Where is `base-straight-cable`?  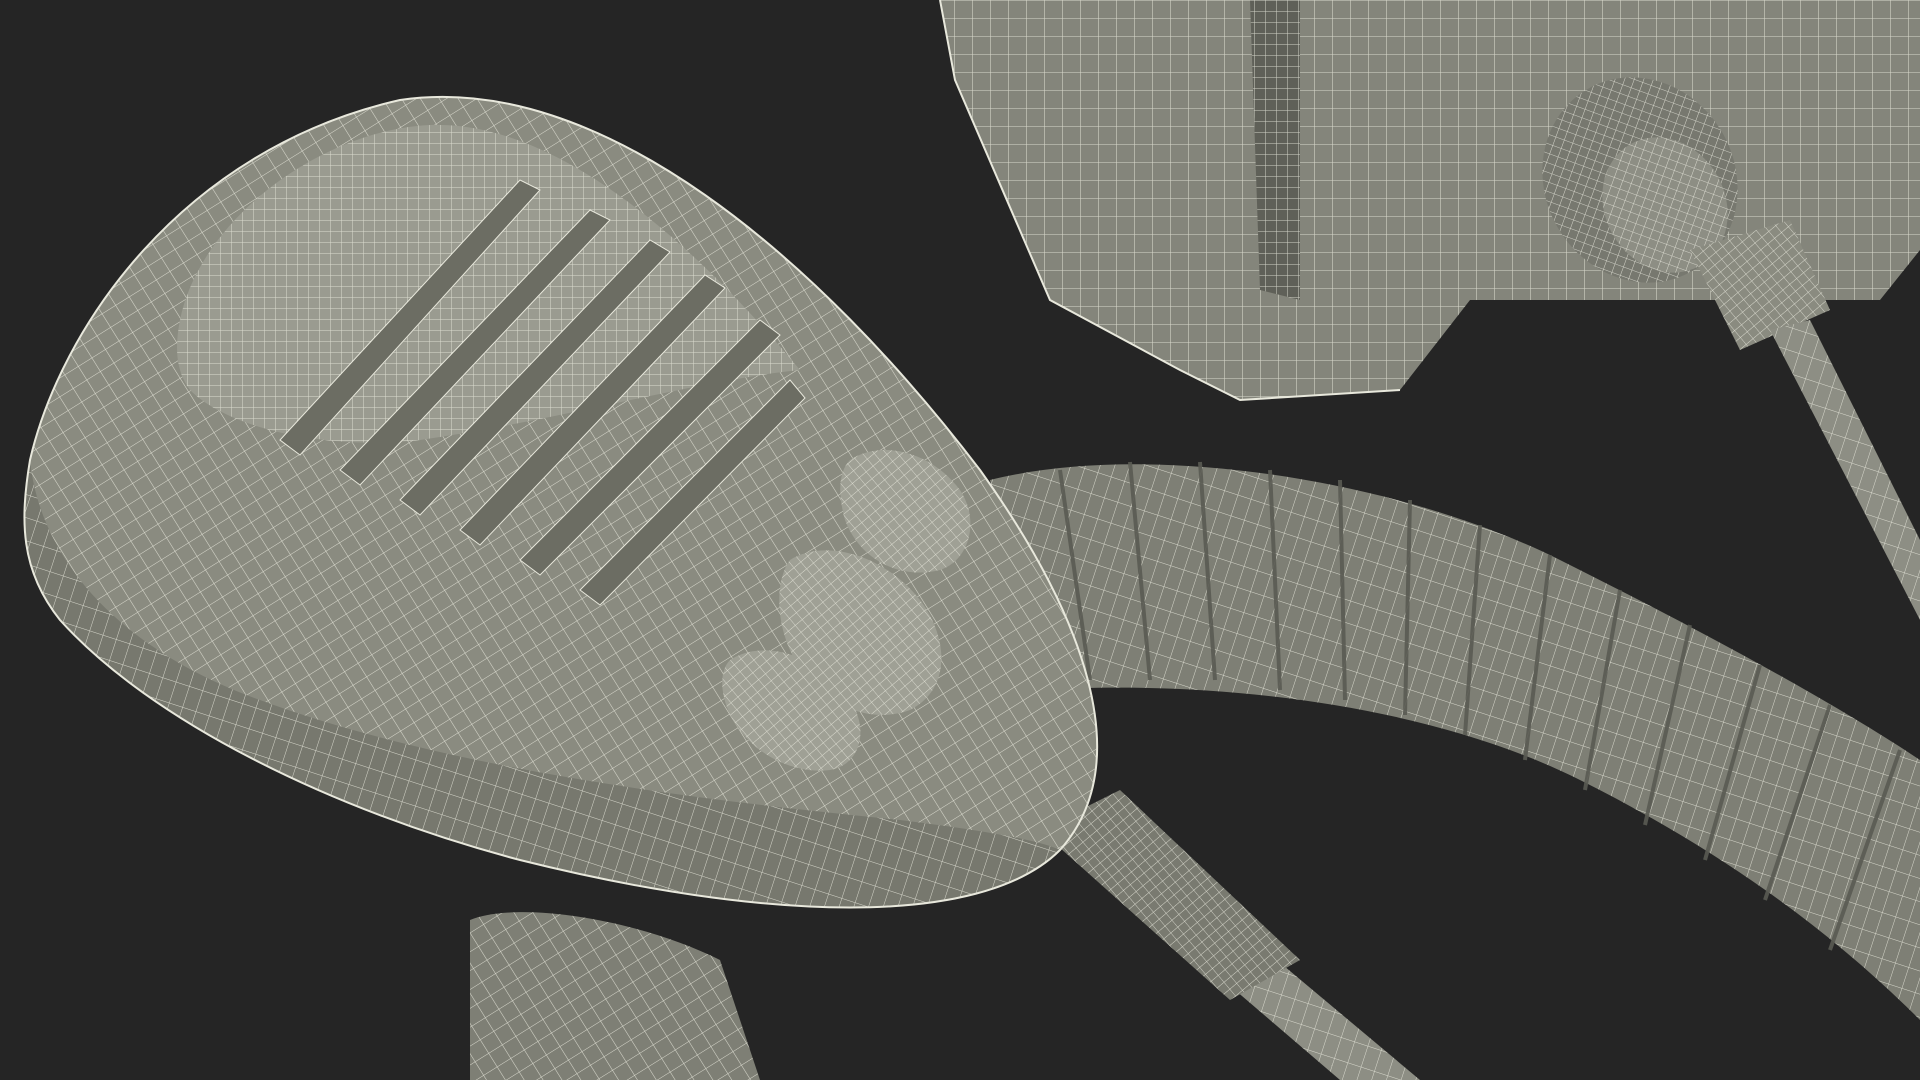
base-straight-cable is located at coordinates (1845, 470).